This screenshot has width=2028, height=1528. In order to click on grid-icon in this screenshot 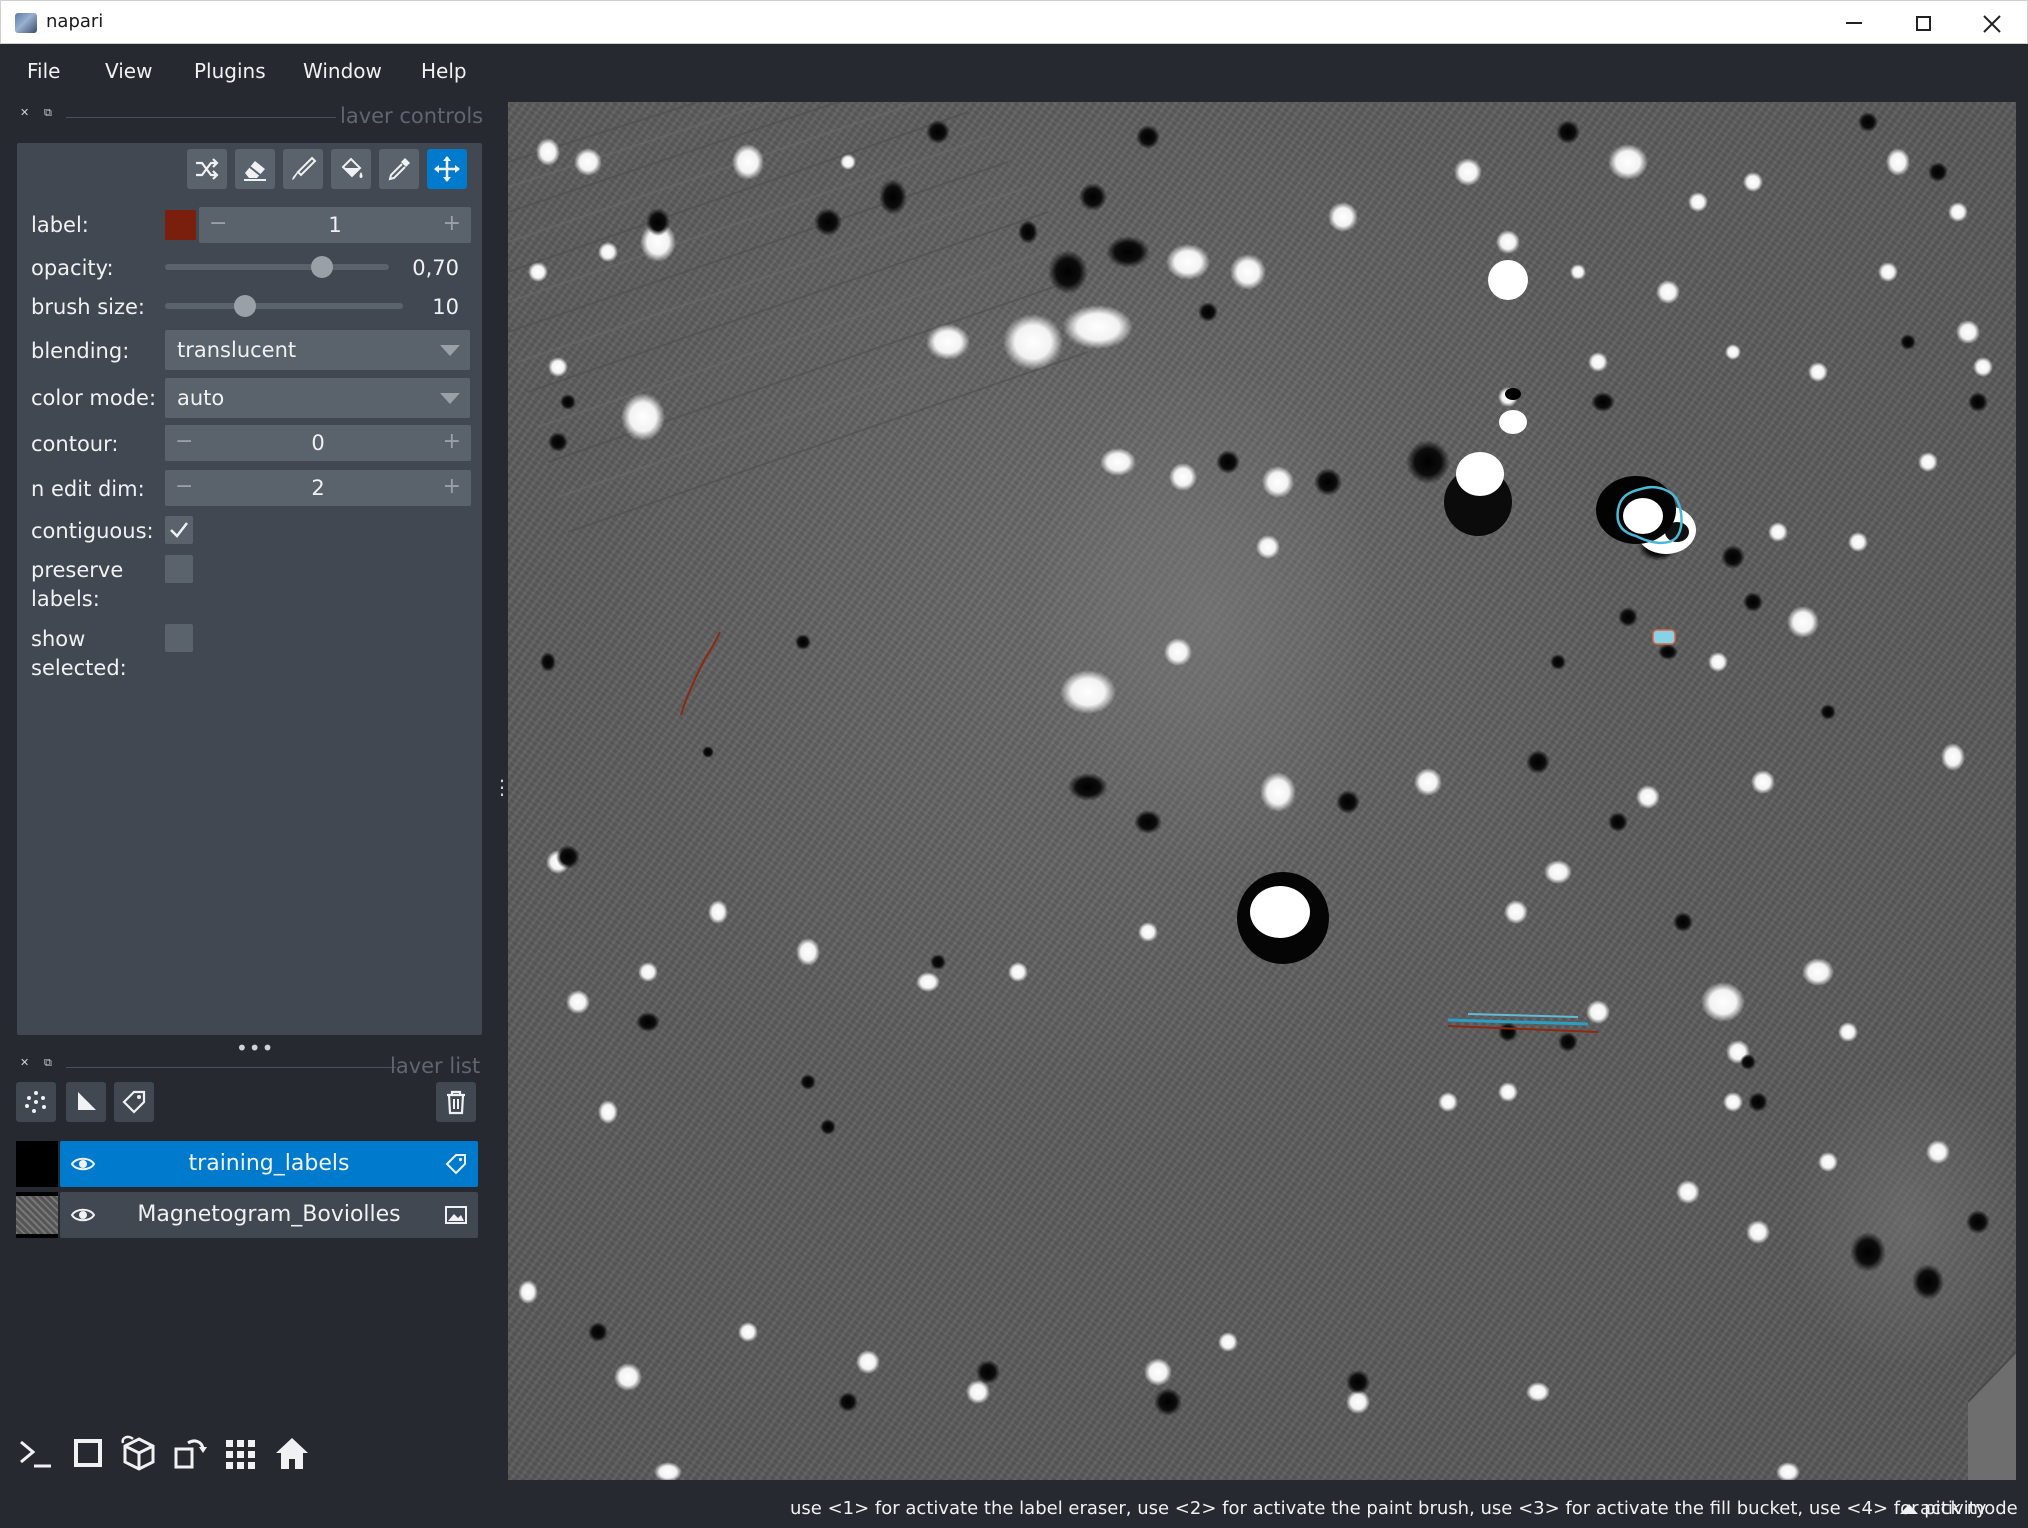, I will do `click(240, 1454)`.